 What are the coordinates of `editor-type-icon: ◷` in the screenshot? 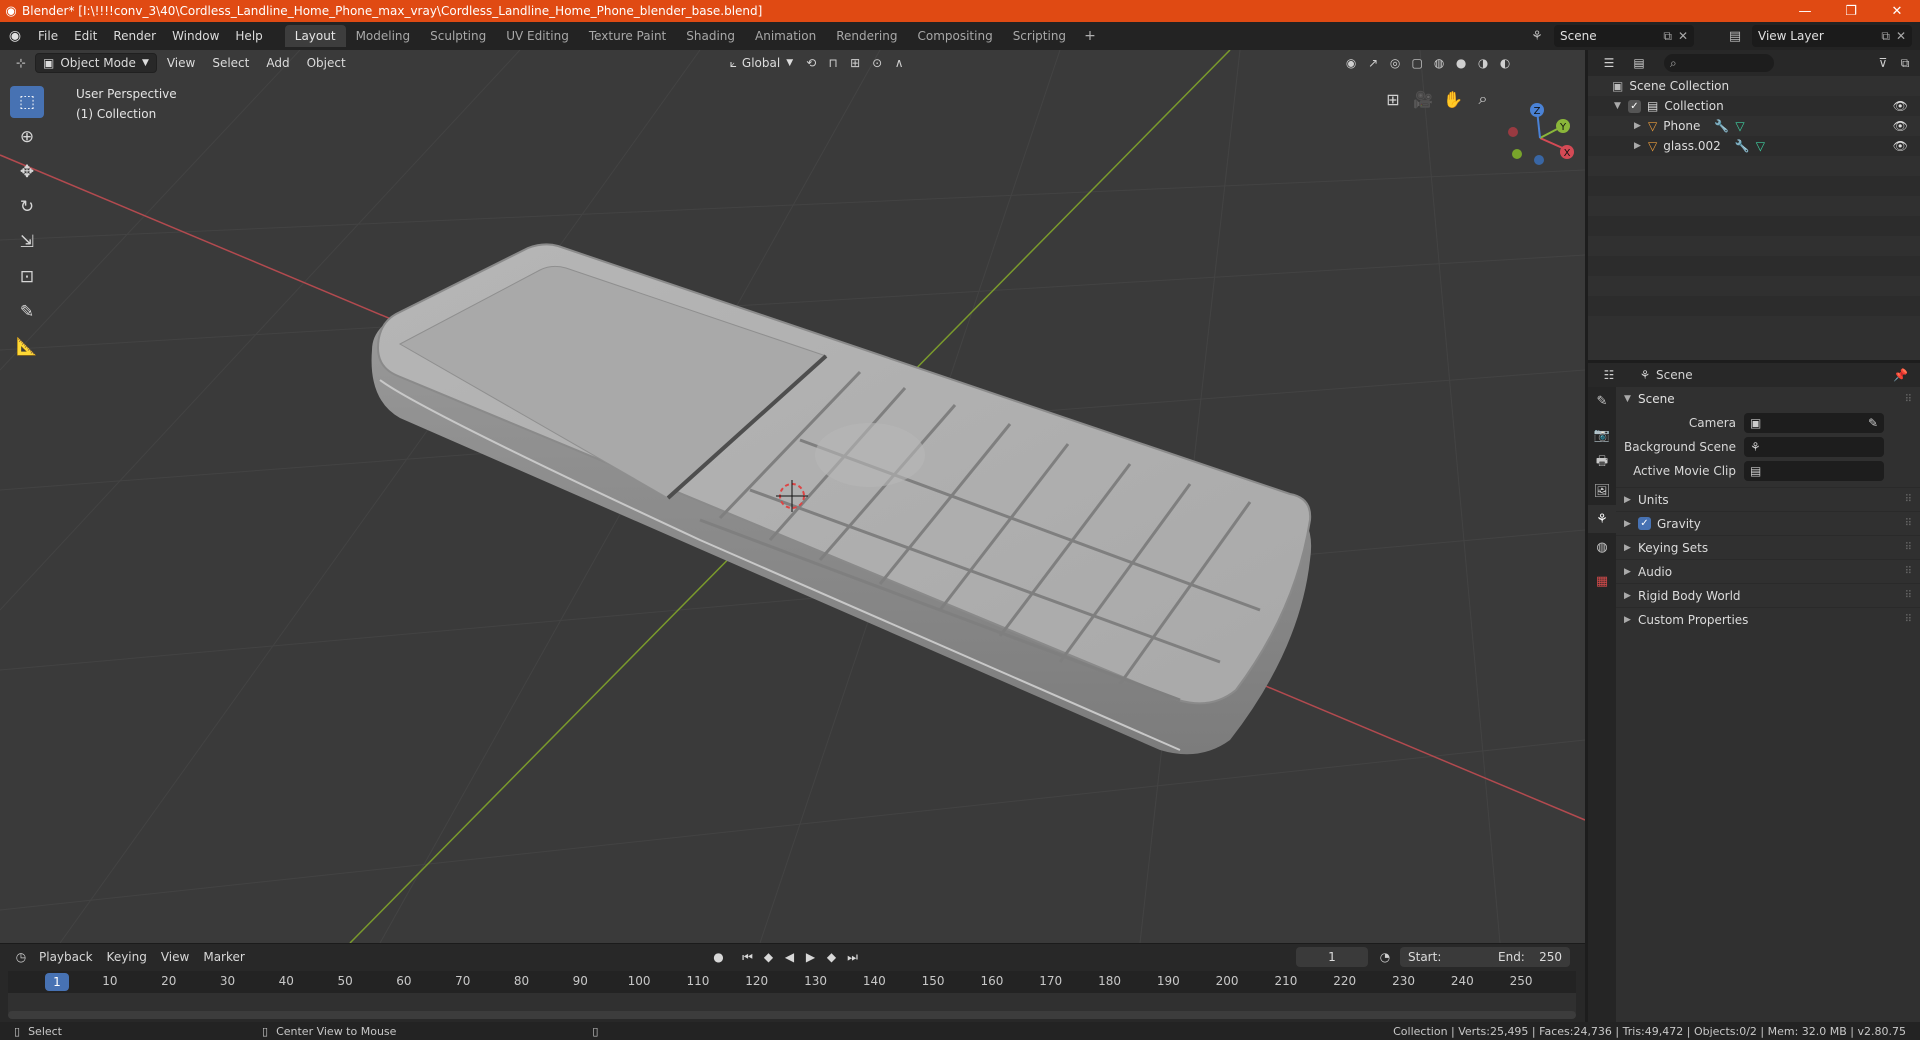 It's located at (21, 957).